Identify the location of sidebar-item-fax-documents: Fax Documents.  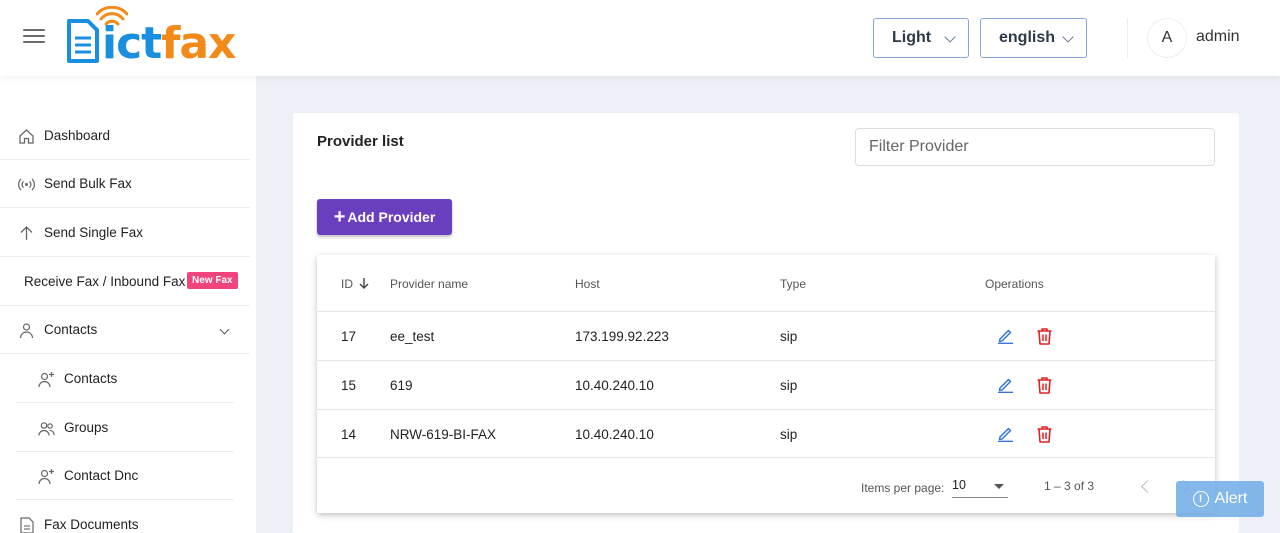
(125, 517).